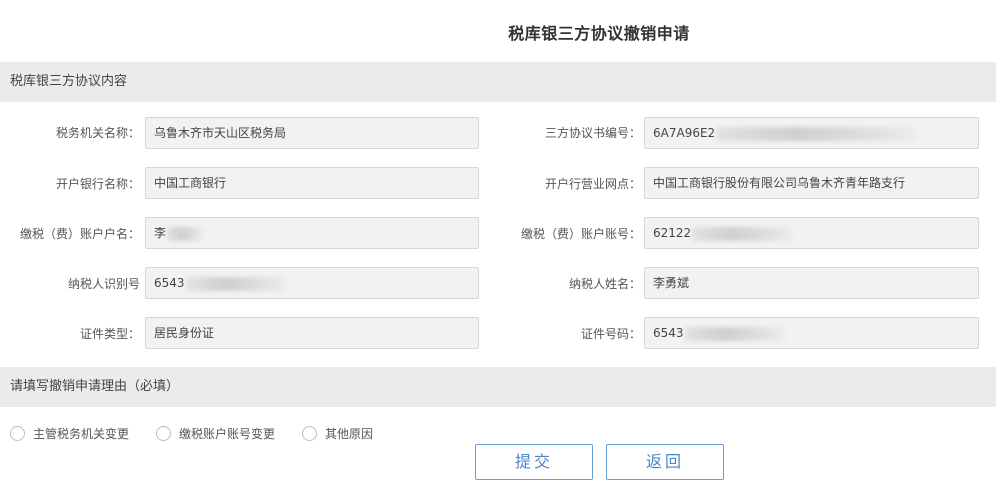  What do you see at coordinates (811, 283) in the screenshot?
I see `taxpayer-name-field: 李勇斌` at bounding box center [811, 283].